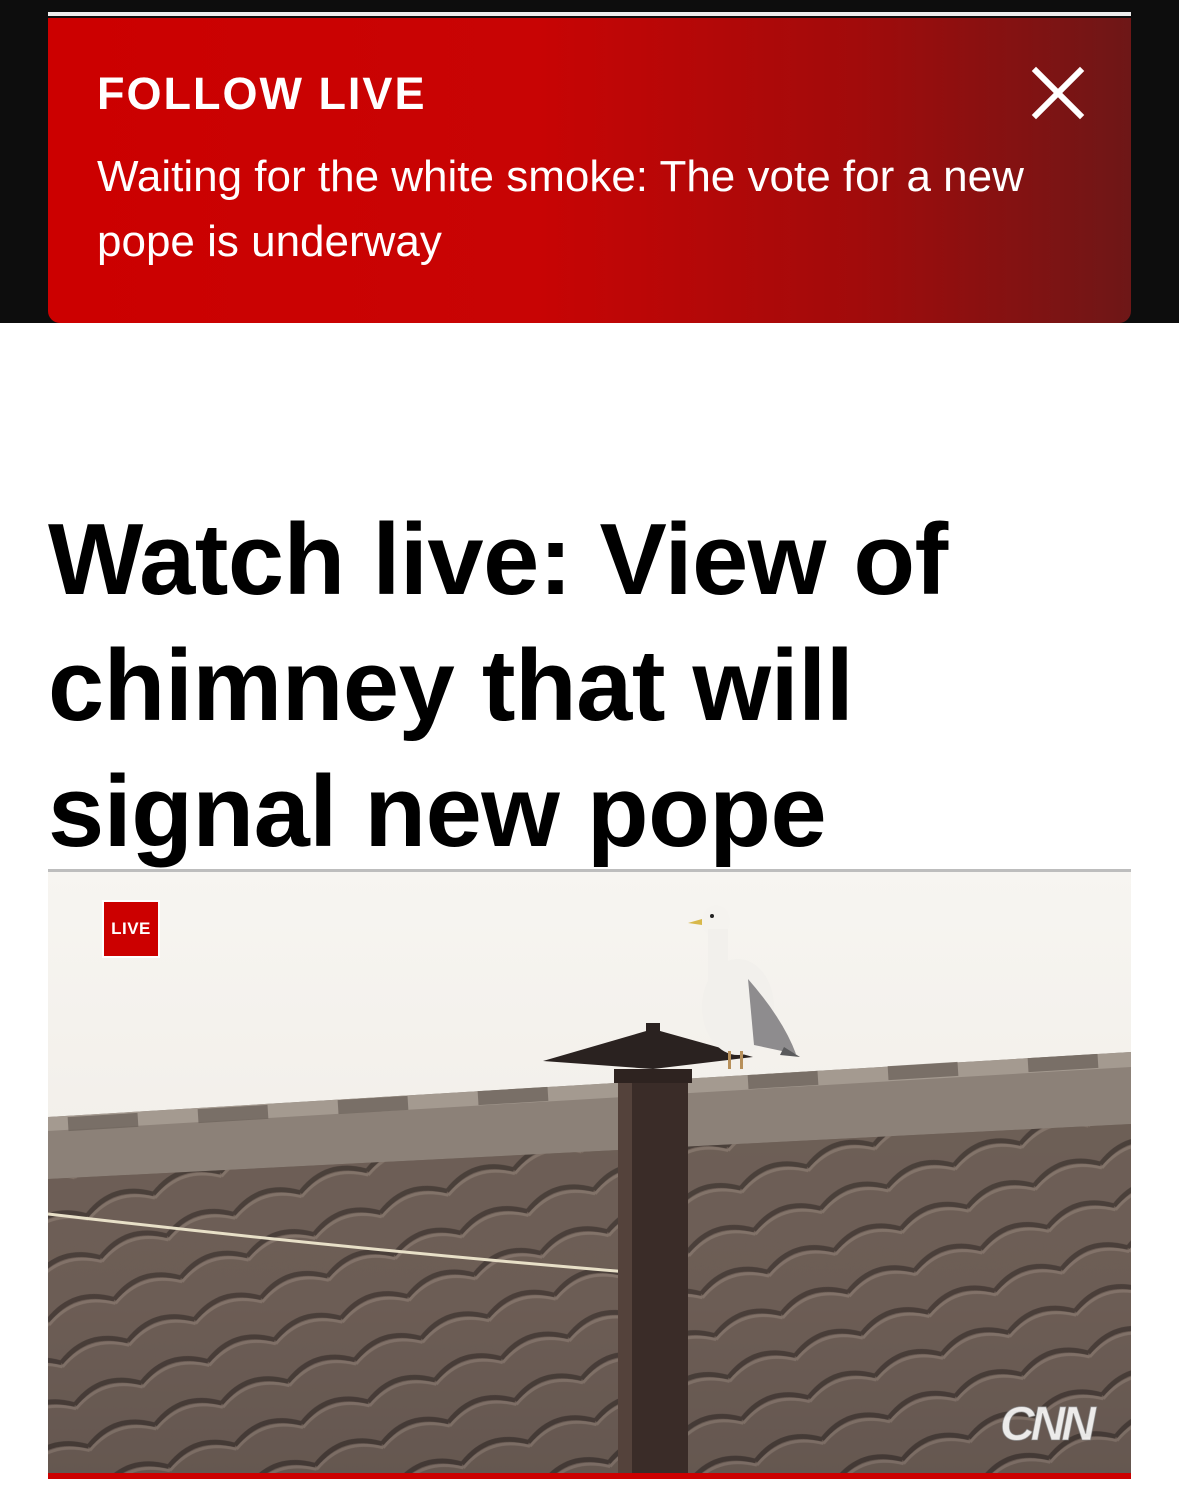 The image size is (1179, 1491). What do you see at coordinates (262, 93) in the screenshot?
I see `banner-label: FOLLOW LIVE` at bounding box center [262, 93].